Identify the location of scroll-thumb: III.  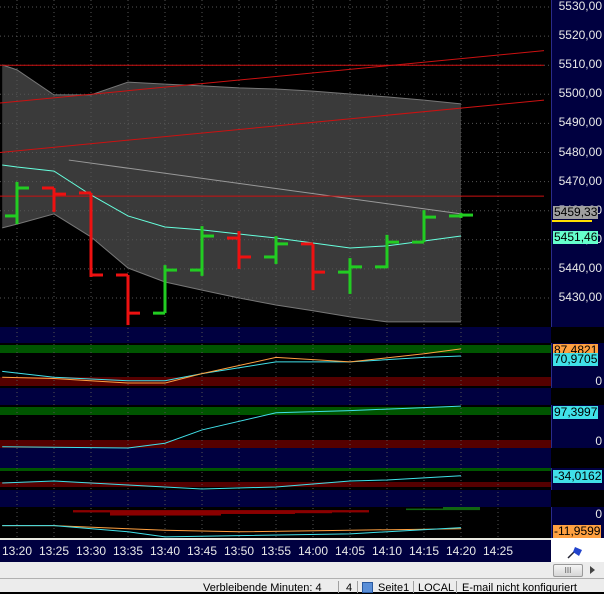
(568, 570).